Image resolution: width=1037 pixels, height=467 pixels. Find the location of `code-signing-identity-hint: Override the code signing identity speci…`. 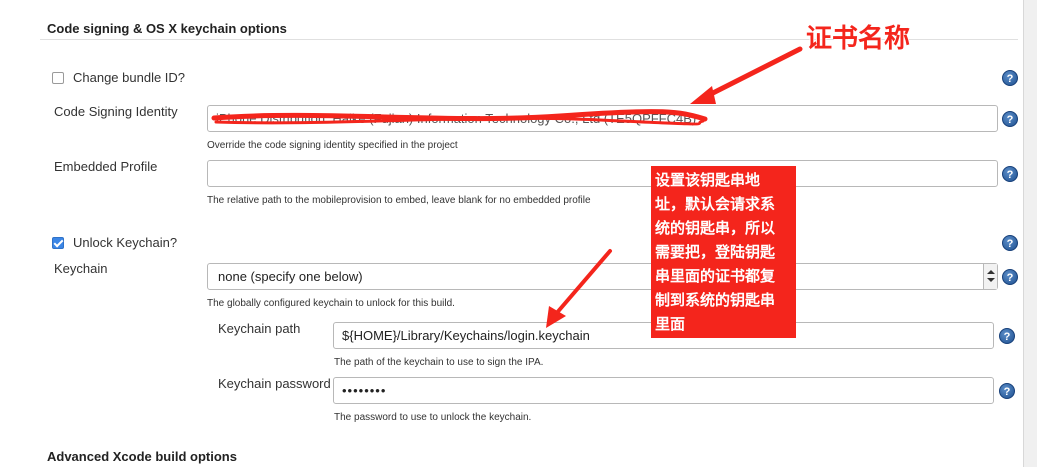

code-signing-identity-hint: Override the code signing identity speci… is located at coordinates (332, 145).